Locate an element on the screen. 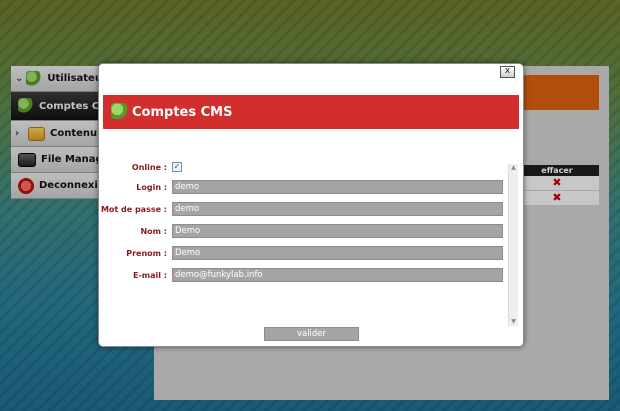 The height and width of the screenshot is (411, 620). nom-row: Nom : Demo is located at coordinates (301, 231).